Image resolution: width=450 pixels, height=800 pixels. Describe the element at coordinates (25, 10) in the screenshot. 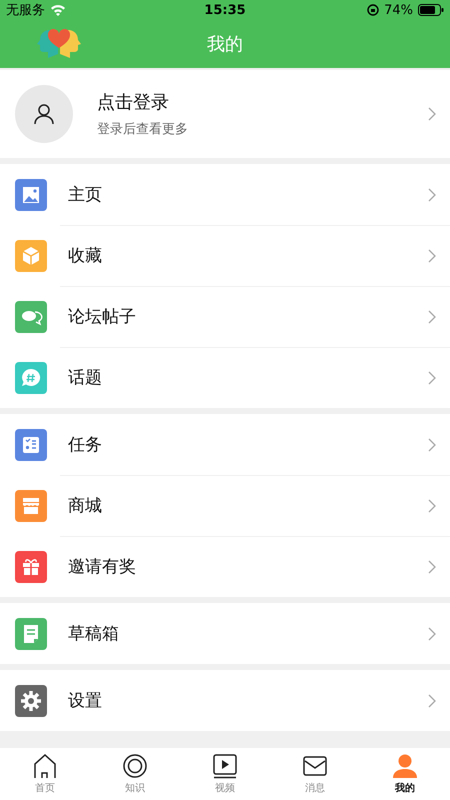

I see `carrier-text: 无服务` at that location.